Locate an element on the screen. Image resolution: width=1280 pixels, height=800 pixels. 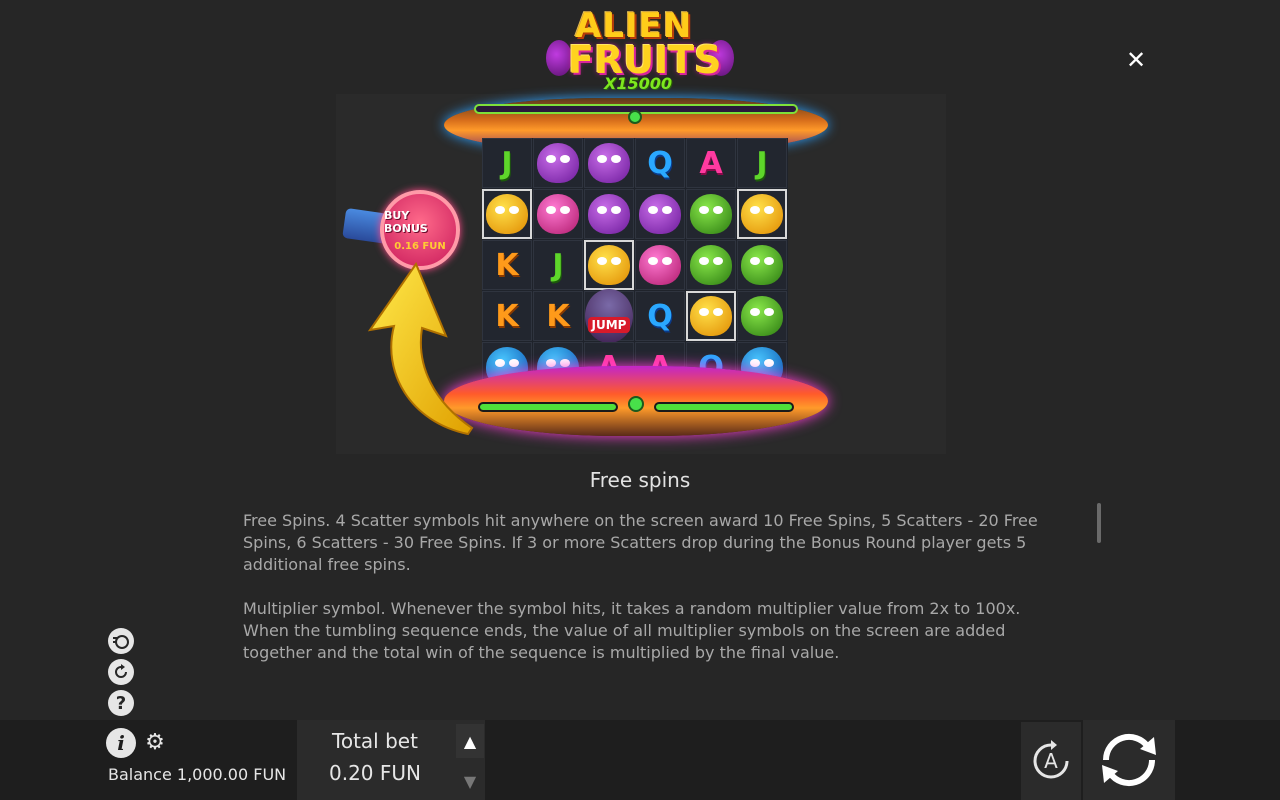
bet-increase-button: ▲ is located at coordinates (470, 741).